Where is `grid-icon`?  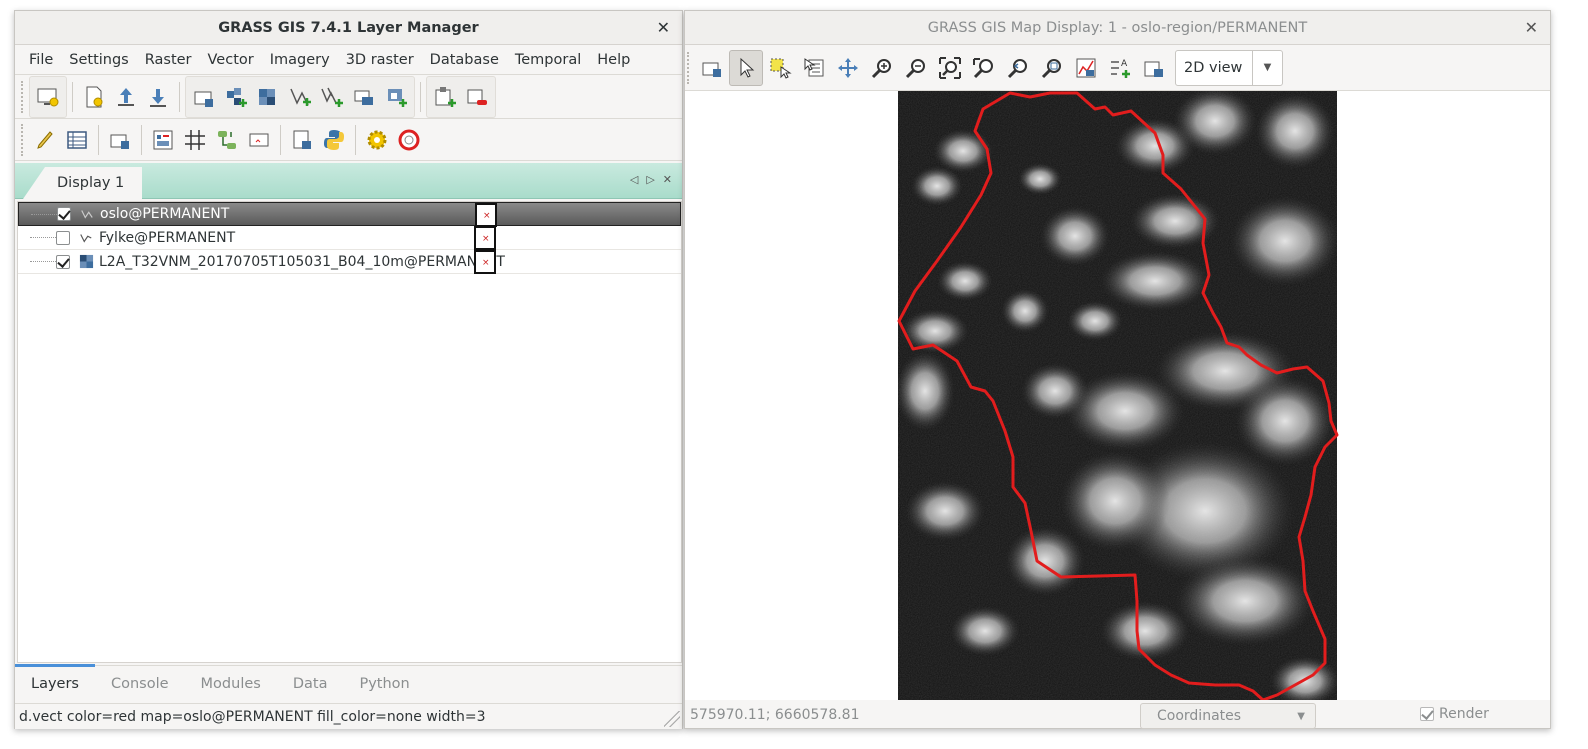
grid-icon is located at coordinates (195, 140).